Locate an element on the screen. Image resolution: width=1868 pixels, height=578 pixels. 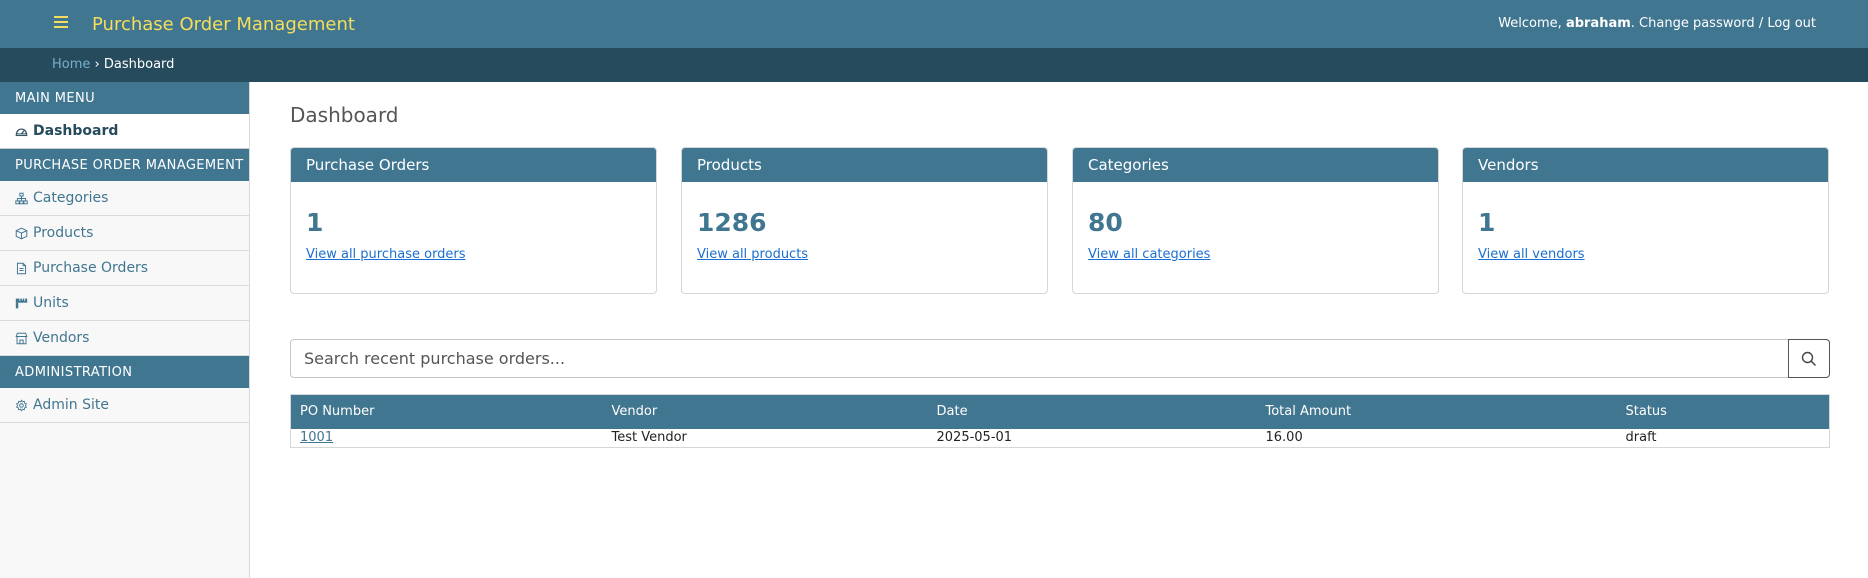
card-vendors: Vendors 1 View all vendors is located at coordinates (1645, 220).